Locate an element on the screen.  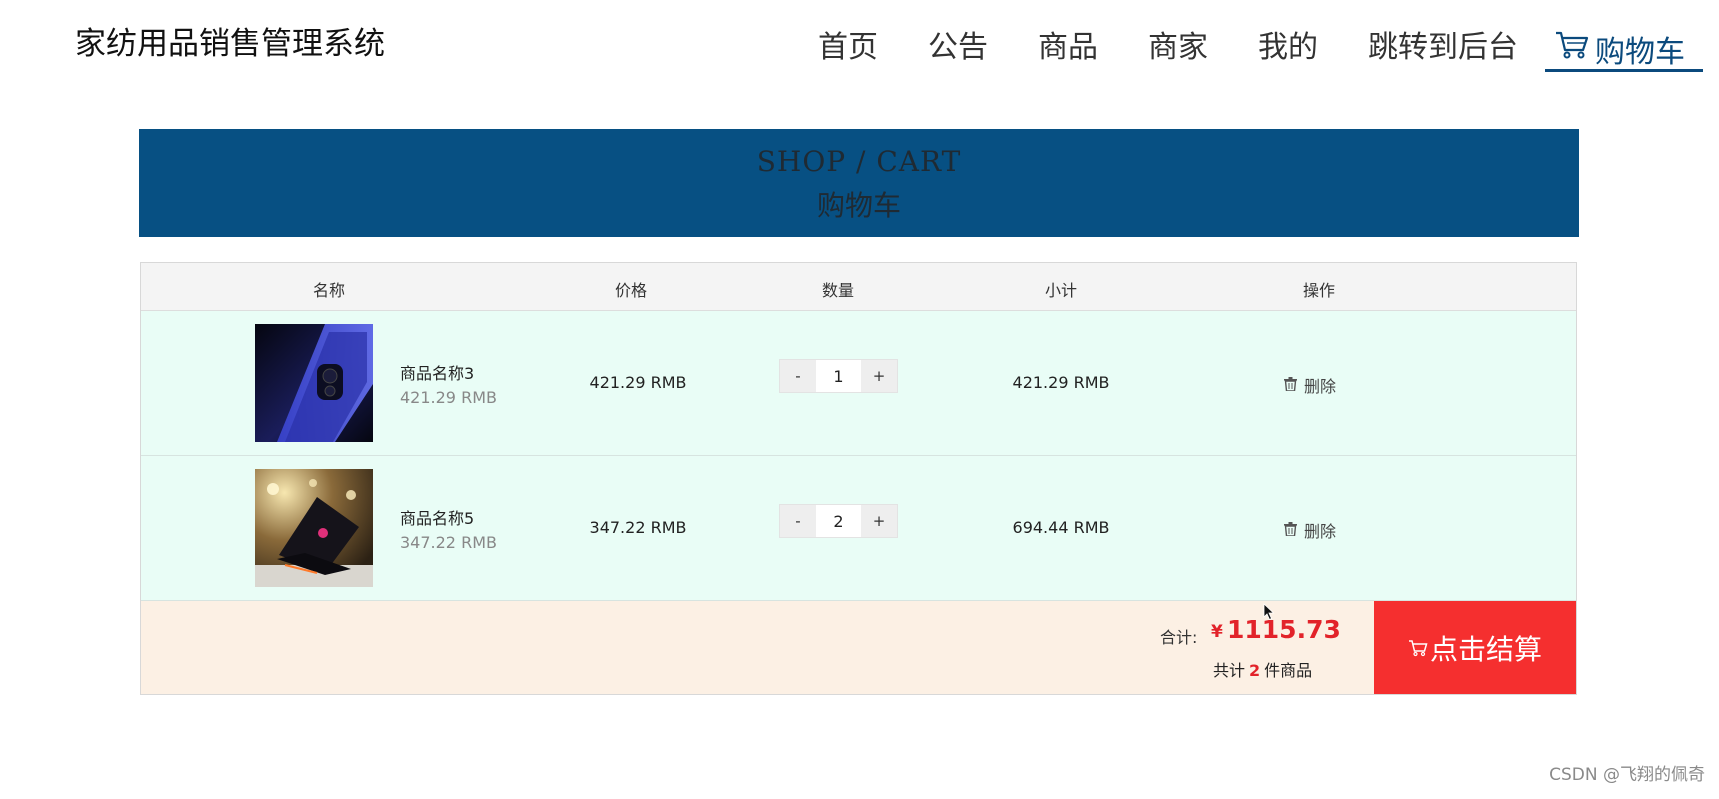
total-amount: 1115.73 is located at coordinates (1284, 629).